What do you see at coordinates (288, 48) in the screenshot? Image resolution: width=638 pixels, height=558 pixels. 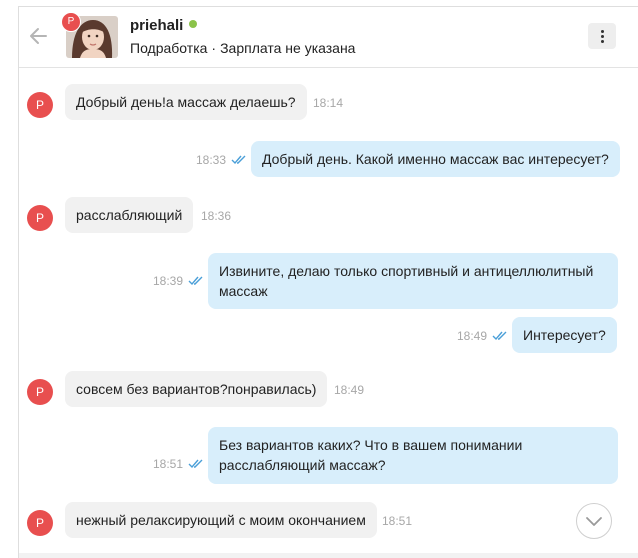 I see `salary-info: Зарплата не указана` at bounding box center [288, 48].